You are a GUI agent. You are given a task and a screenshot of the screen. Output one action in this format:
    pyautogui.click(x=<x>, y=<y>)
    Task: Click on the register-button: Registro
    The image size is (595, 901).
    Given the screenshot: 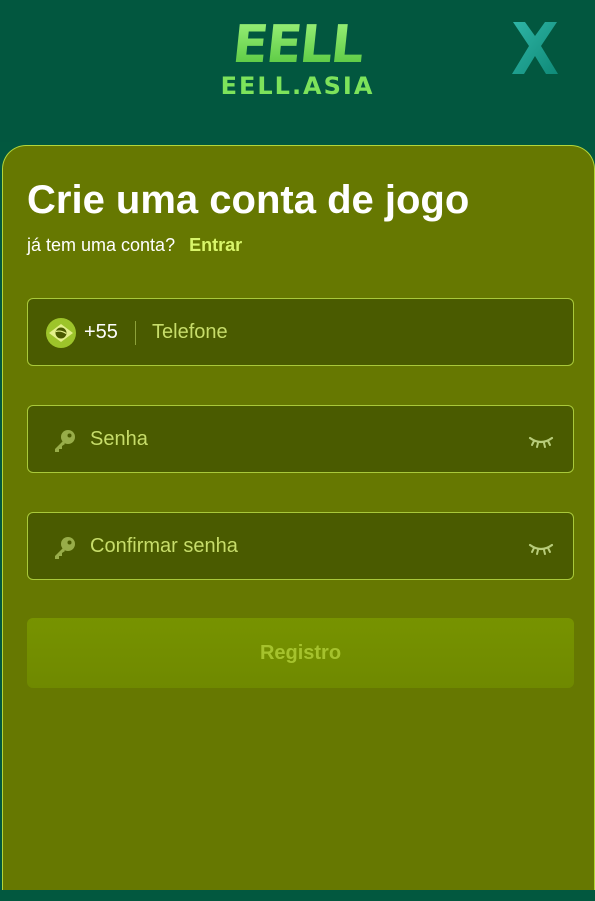 What is the action you would take?
    pyautogui.click(x=300, y=653)
    